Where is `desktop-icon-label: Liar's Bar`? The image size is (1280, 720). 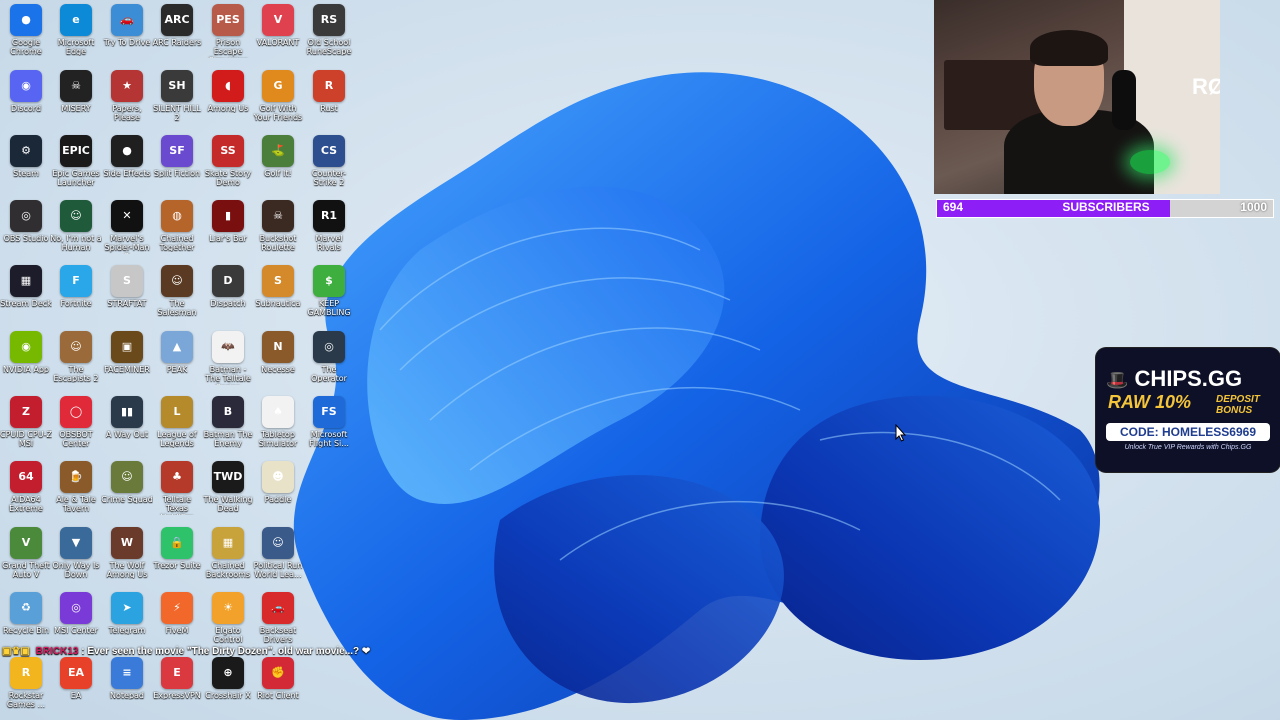
desktop-icon-label: Liar's Bar is located at coordinates (228, 238).